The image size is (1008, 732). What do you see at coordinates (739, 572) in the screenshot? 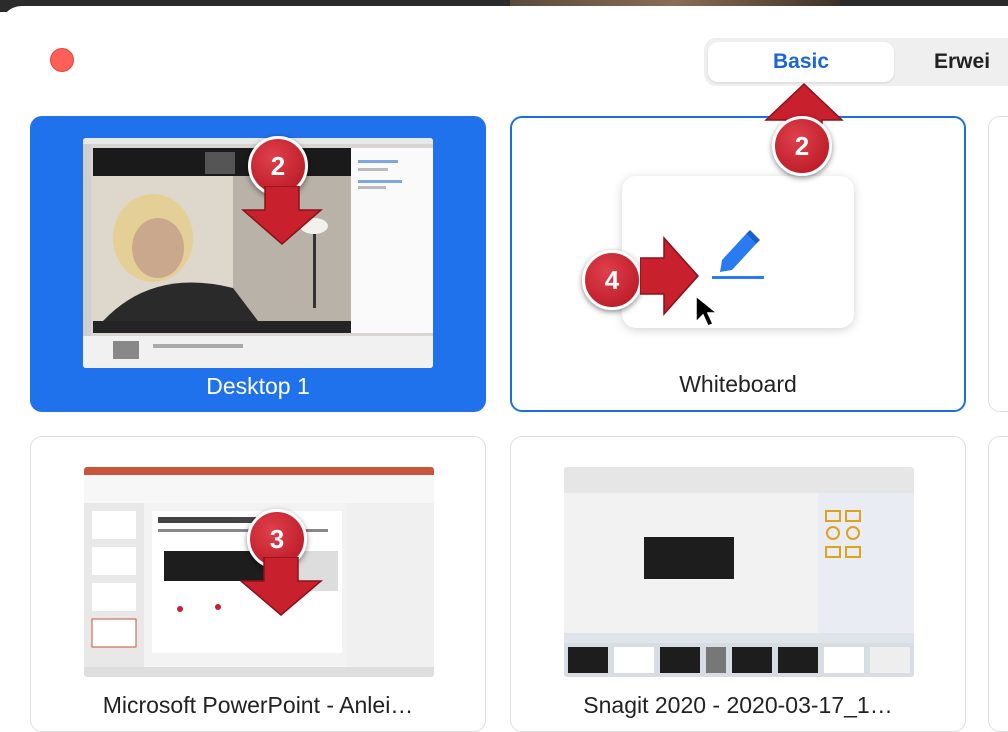
I see `snagit-thumbnail` at bounding box center [739, 572].